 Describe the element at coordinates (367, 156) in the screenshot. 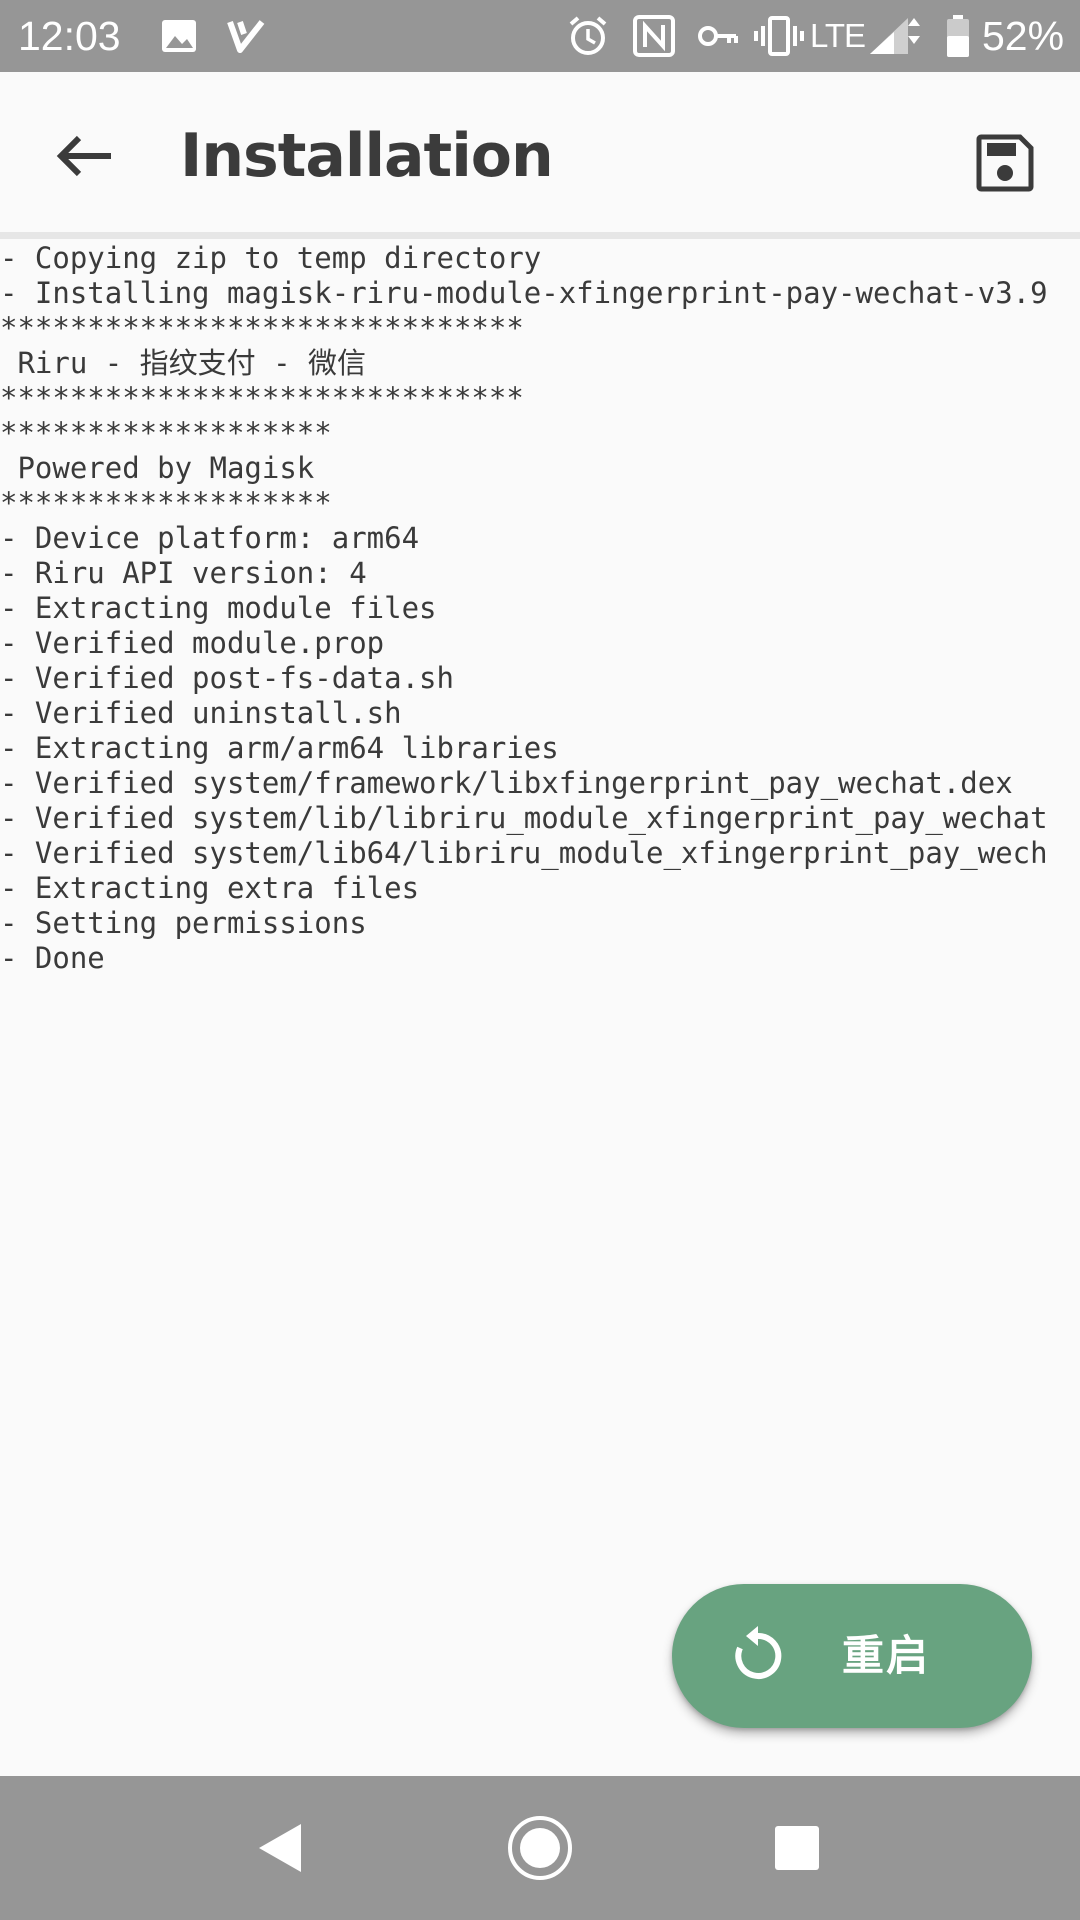

I see `page-title: Installation` at that location.